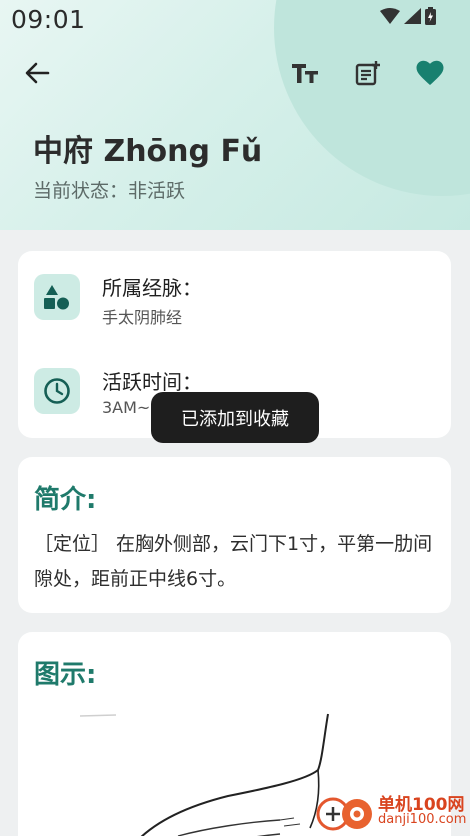 The width and height of the screenshot is (470, 836). I want to click on wifi-icon, so click(390, 16).